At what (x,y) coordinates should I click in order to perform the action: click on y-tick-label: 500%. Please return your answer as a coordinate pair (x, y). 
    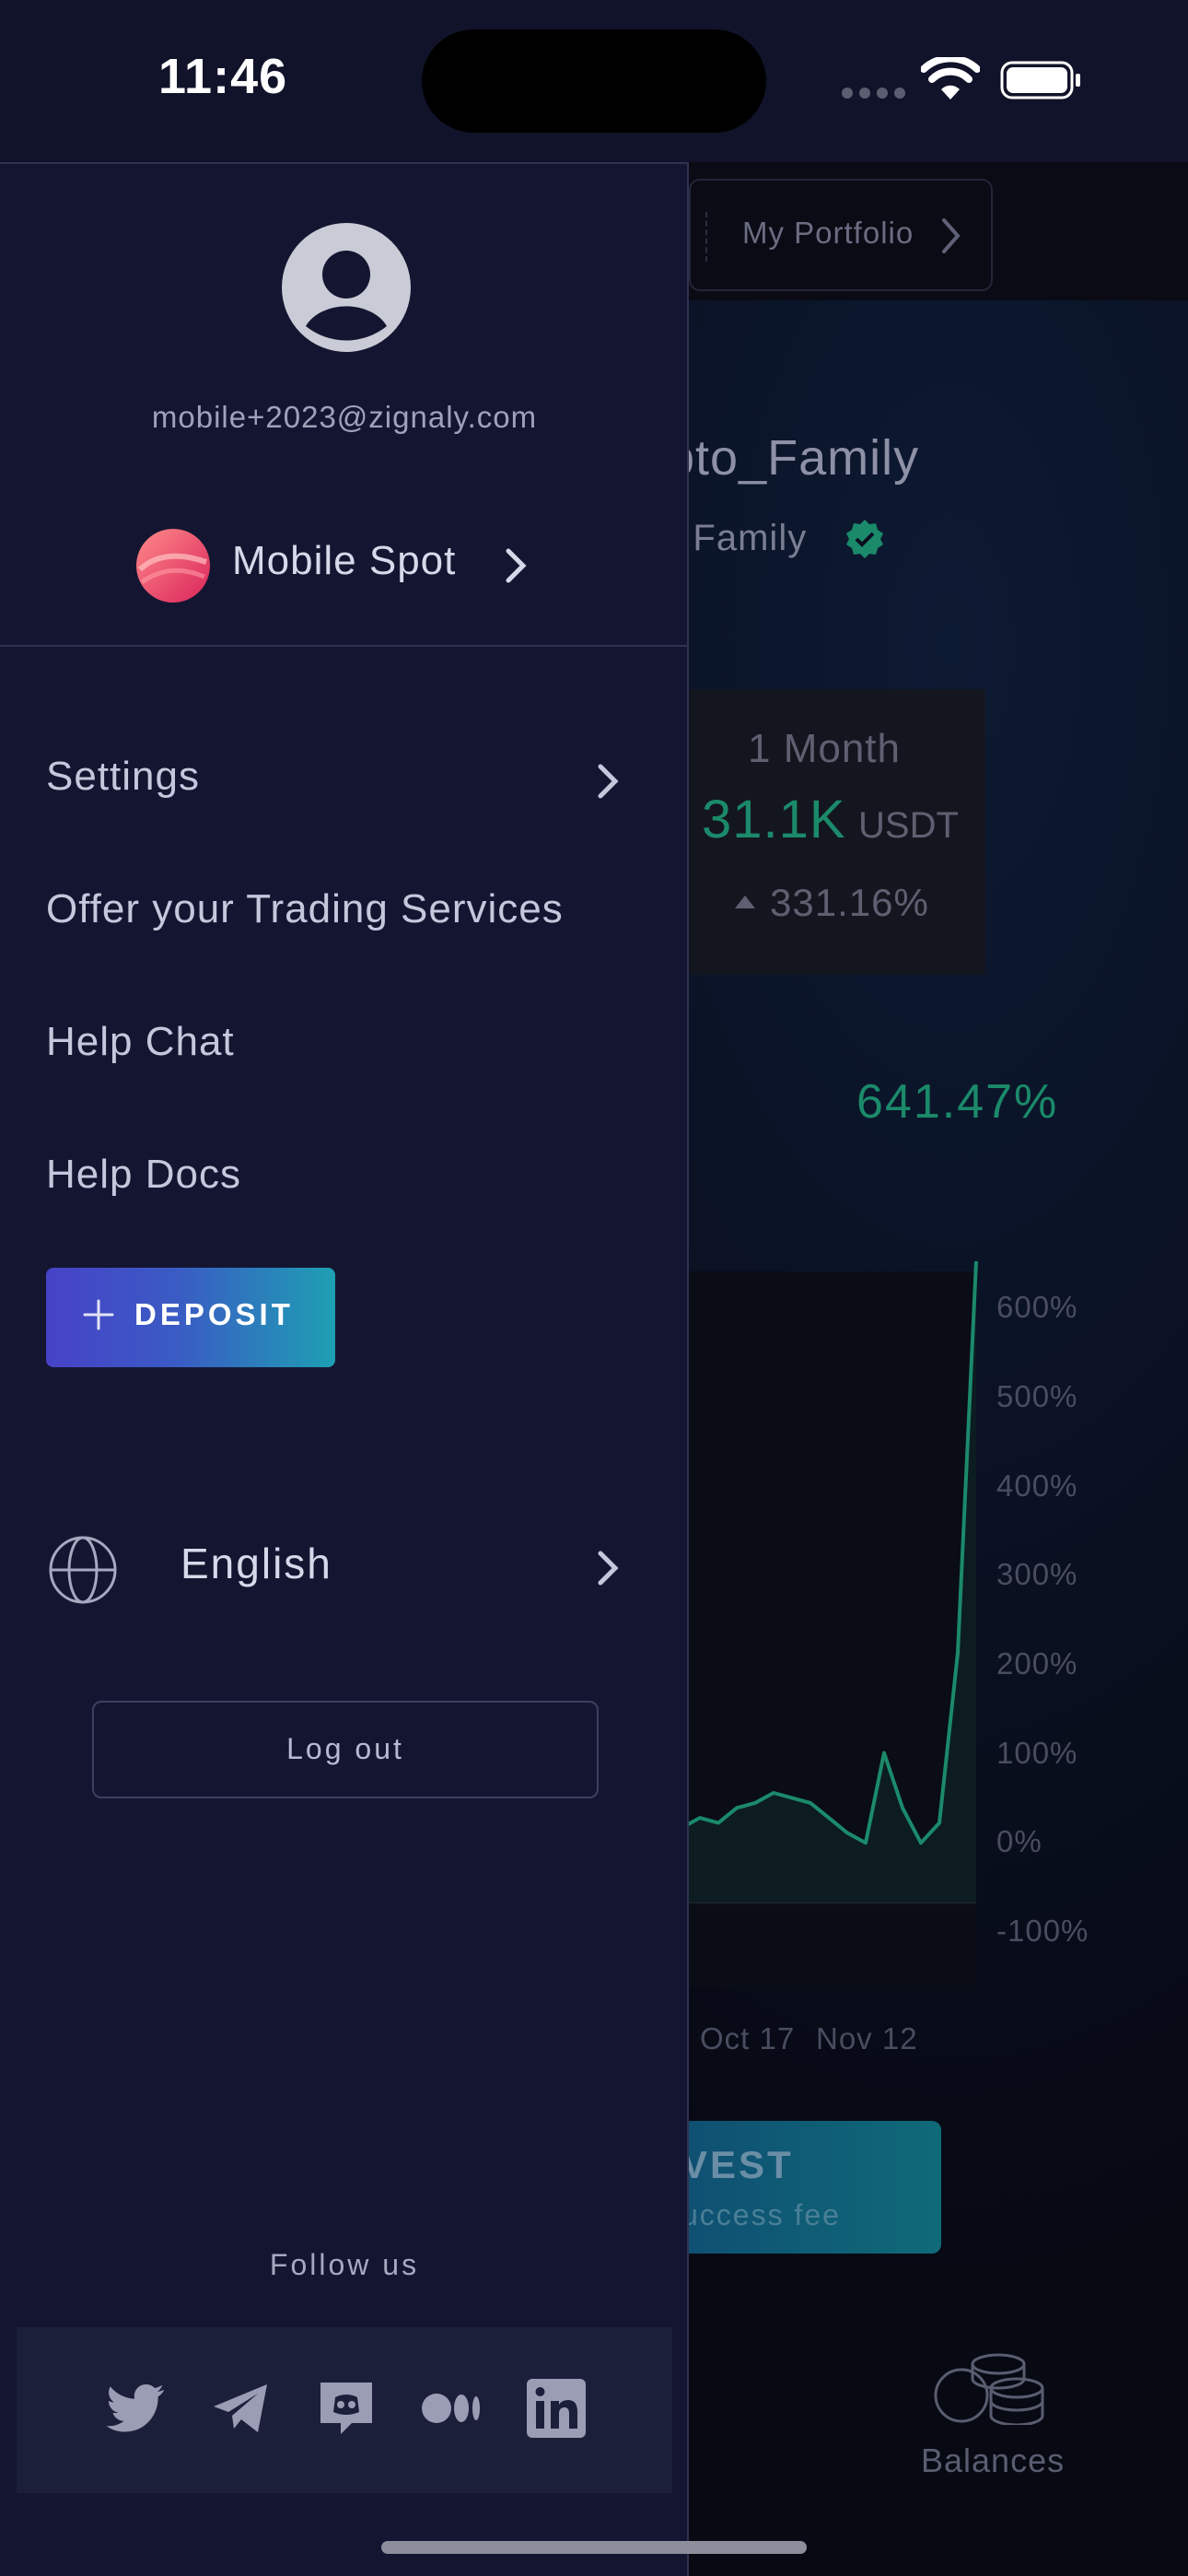
    Looking at the image, I should click on (1037, 1396).